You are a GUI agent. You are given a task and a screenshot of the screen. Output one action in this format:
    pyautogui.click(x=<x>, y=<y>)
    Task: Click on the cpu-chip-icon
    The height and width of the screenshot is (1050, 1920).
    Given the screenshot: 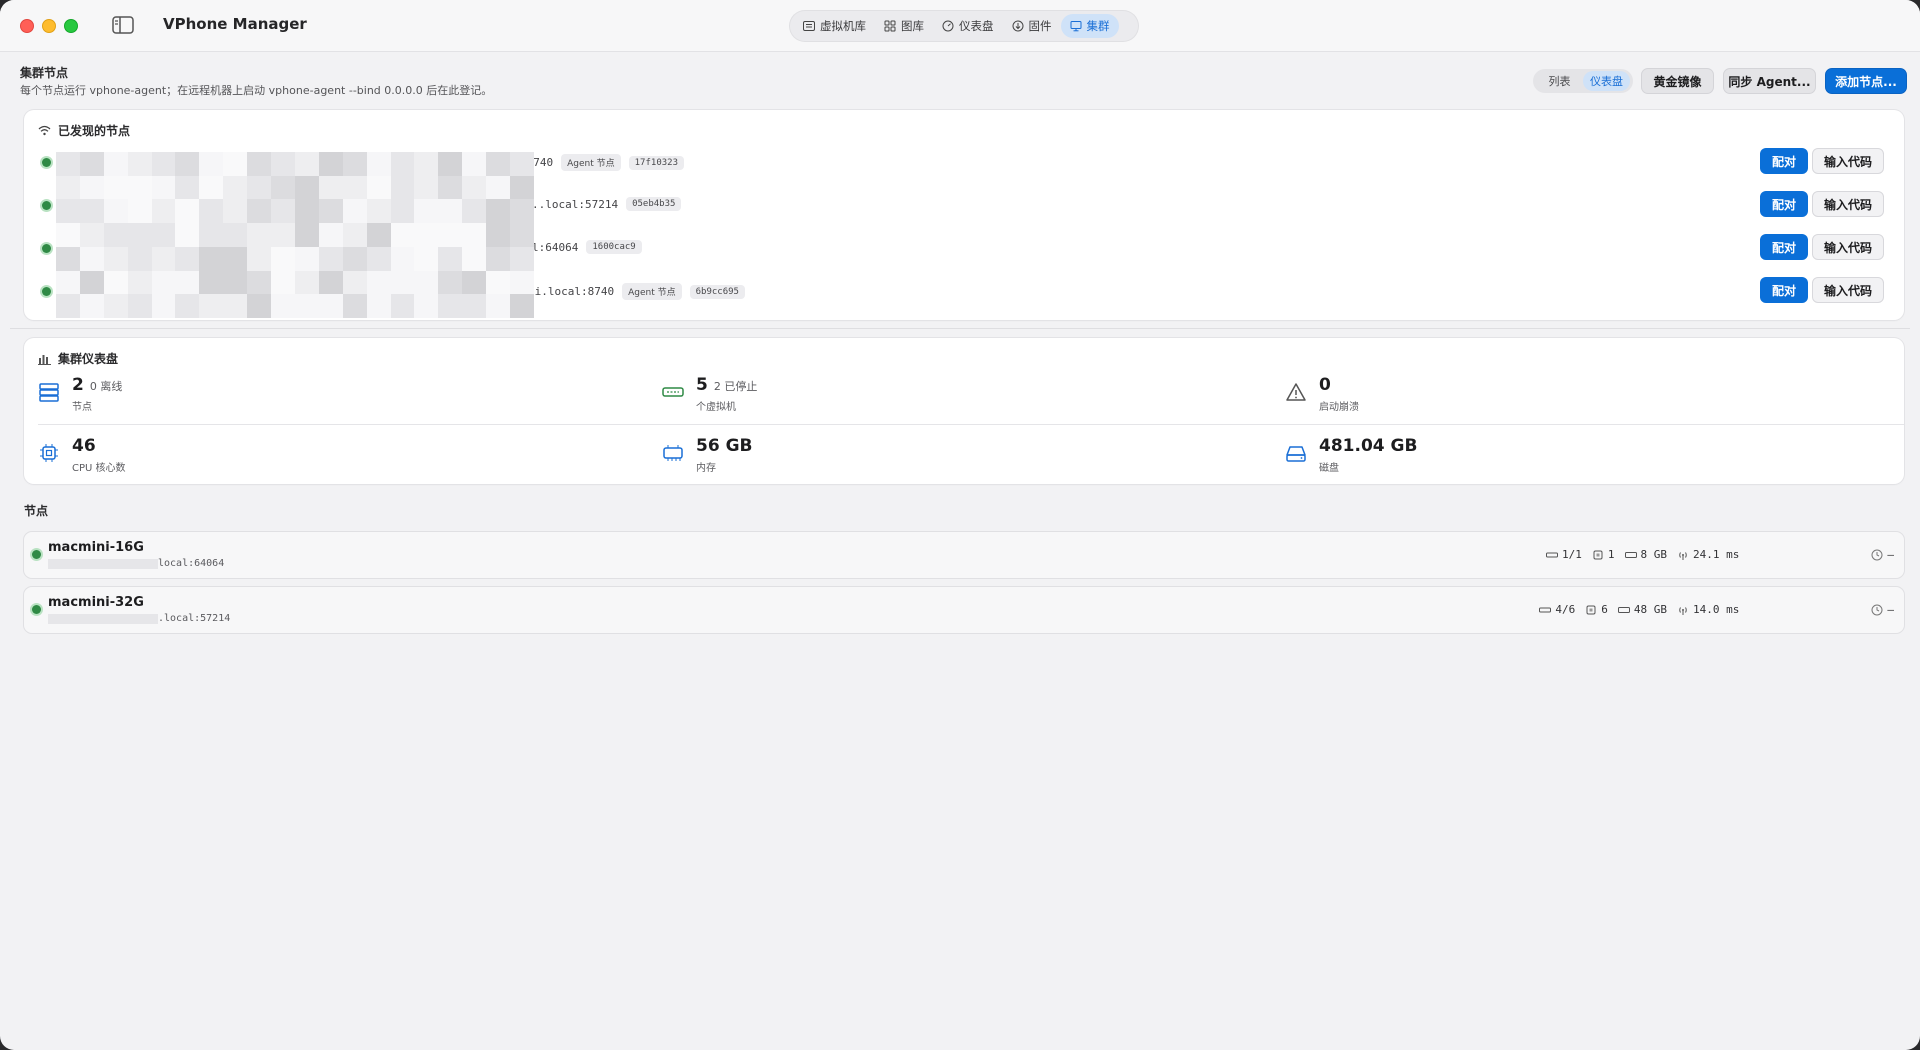 What is the action you would take?
    pyautogui.click(x=1591, y=609)
    